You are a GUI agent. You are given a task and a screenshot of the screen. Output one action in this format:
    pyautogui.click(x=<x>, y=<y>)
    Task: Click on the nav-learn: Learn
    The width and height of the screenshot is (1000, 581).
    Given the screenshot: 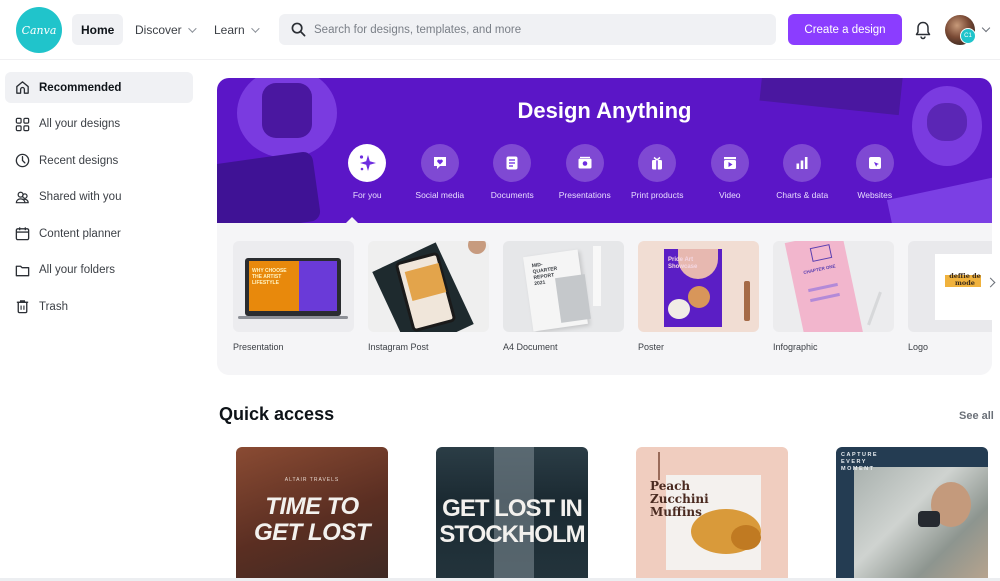 What is the action you would take?
    pyautogui.click(x=235, y=29)
    